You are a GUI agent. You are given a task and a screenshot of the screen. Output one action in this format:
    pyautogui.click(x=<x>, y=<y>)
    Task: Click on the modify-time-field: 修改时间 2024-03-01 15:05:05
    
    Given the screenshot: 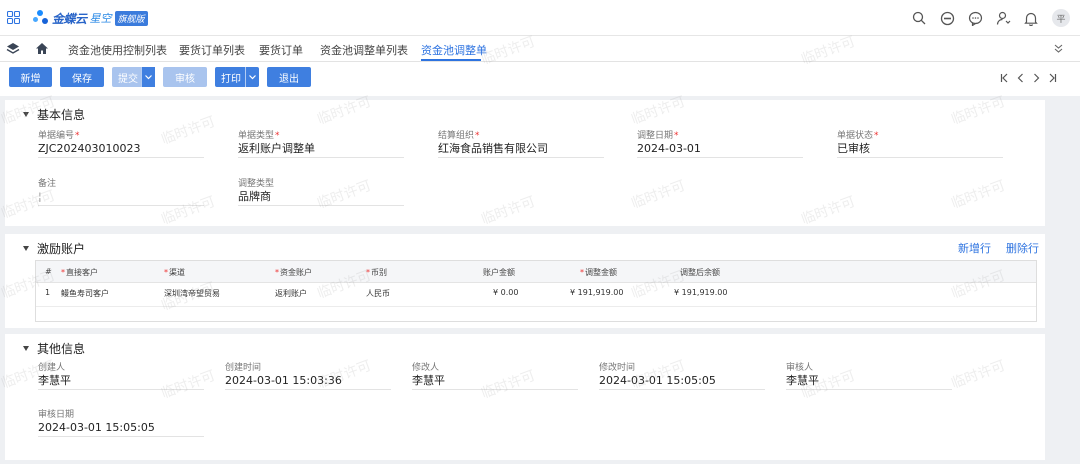 What is the action you would take?
    pyautogui.click(x=682, y=375)
    